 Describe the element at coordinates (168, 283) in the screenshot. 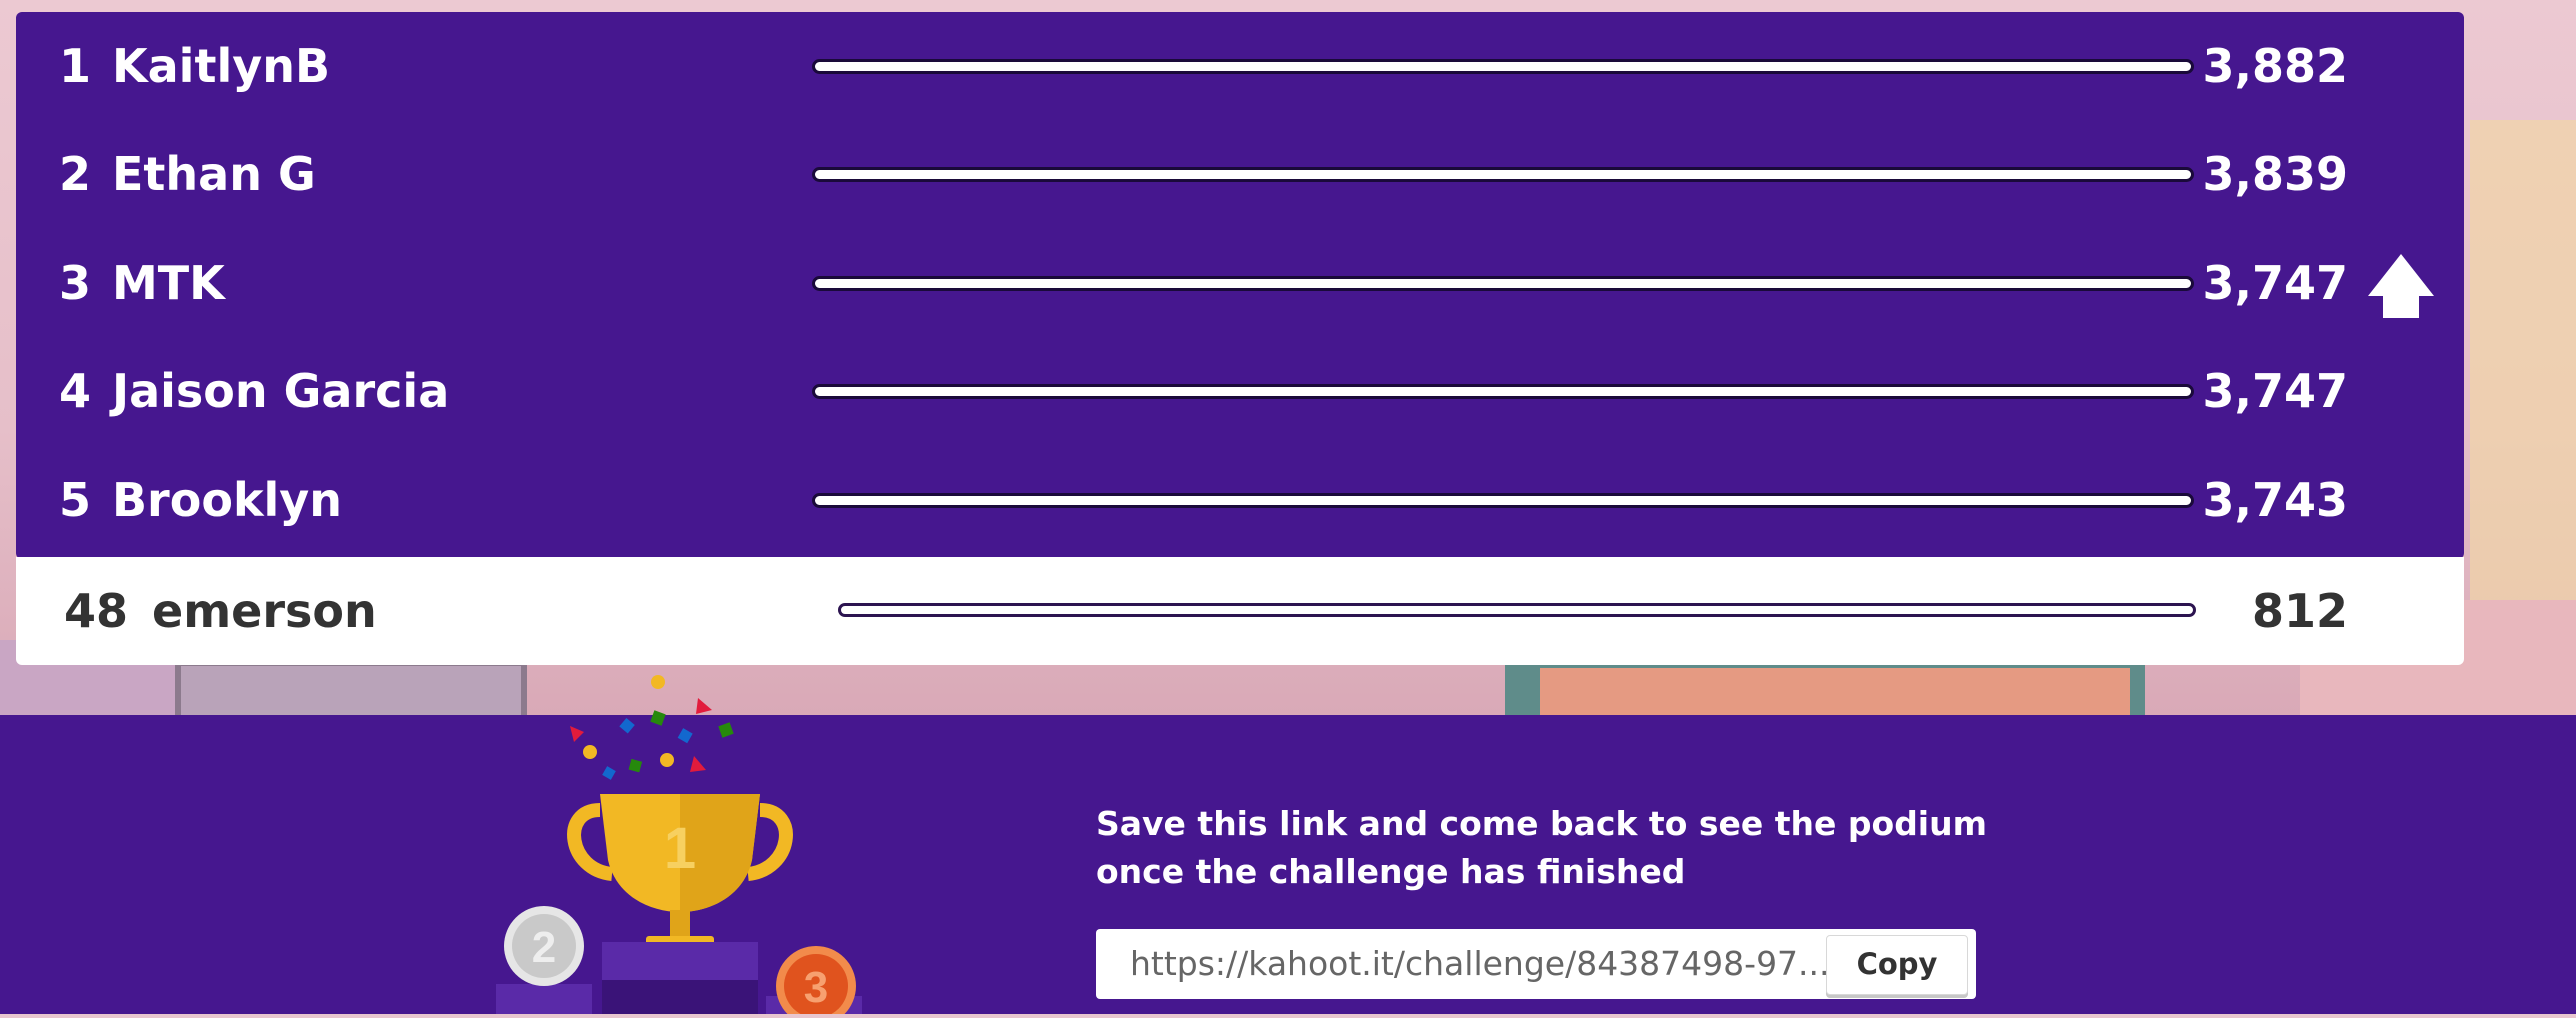

I see `player-name: MTK` at that location.